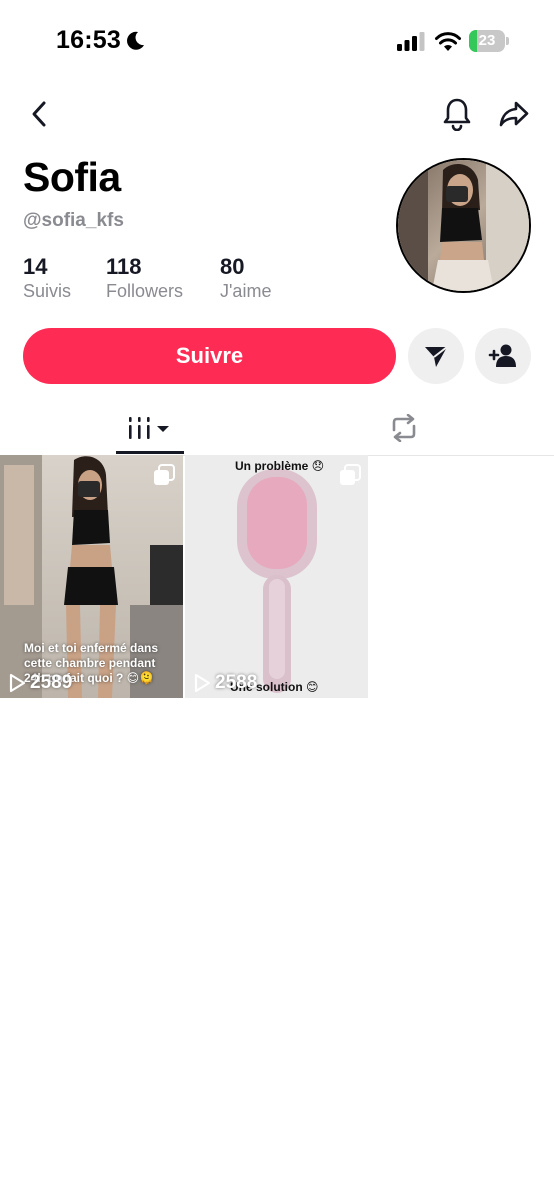 This screenshot has width=554, height=1200. I want to click on message-button, so click(436, 356).